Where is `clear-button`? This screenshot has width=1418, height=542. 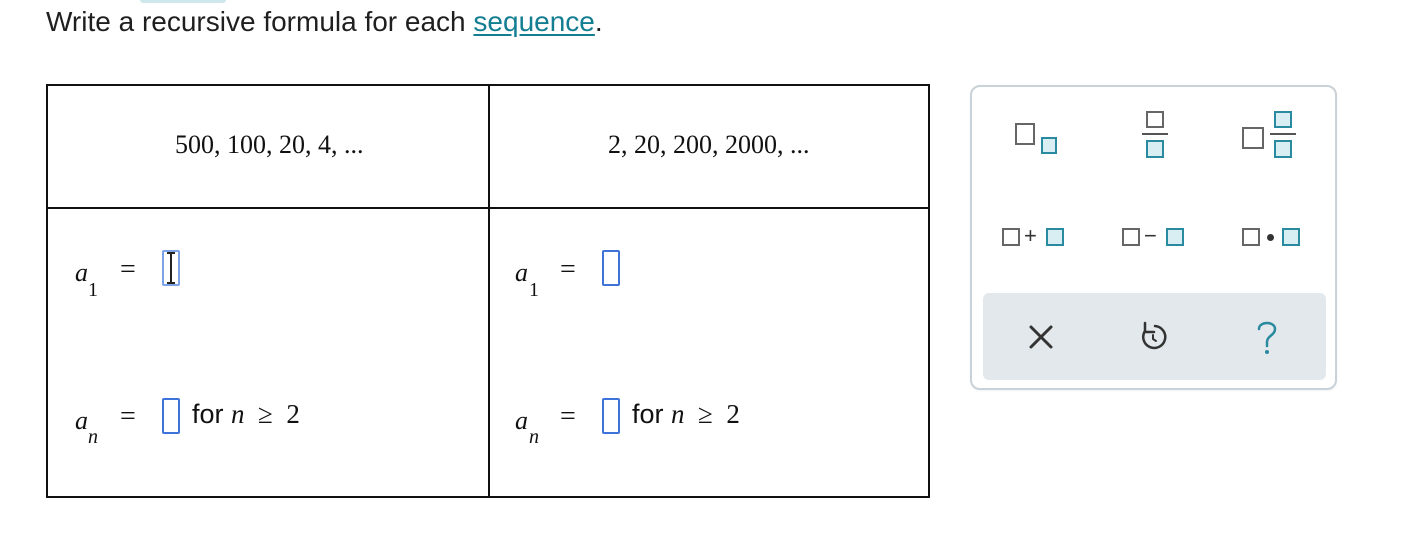
clear-button is located at coordinates (1041, 337).